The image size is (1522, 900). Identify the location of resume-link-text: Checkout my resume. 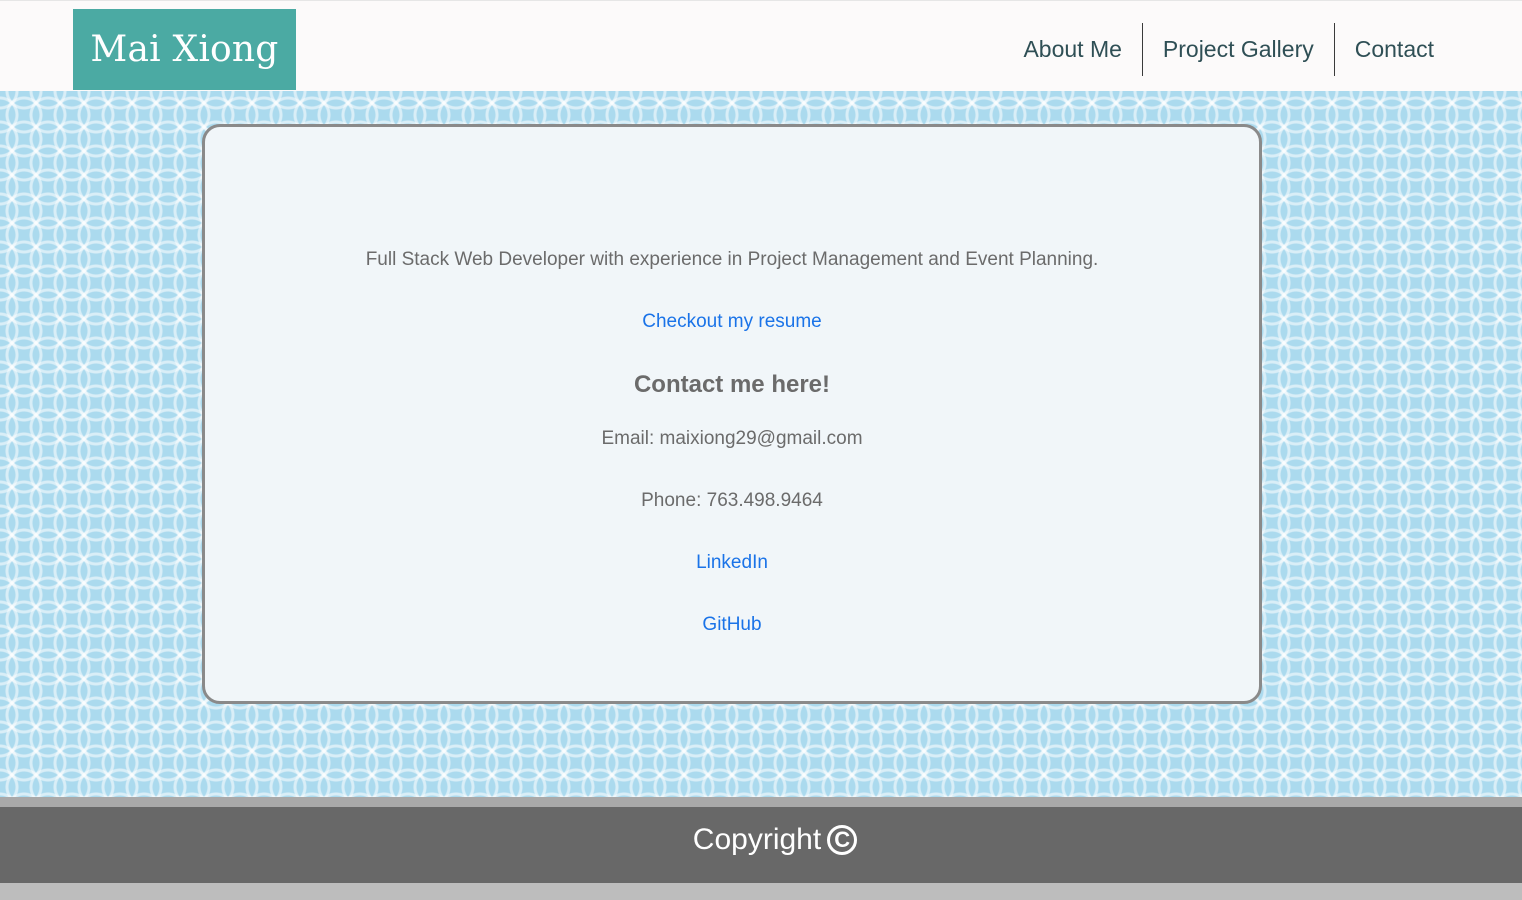
(732, 322).